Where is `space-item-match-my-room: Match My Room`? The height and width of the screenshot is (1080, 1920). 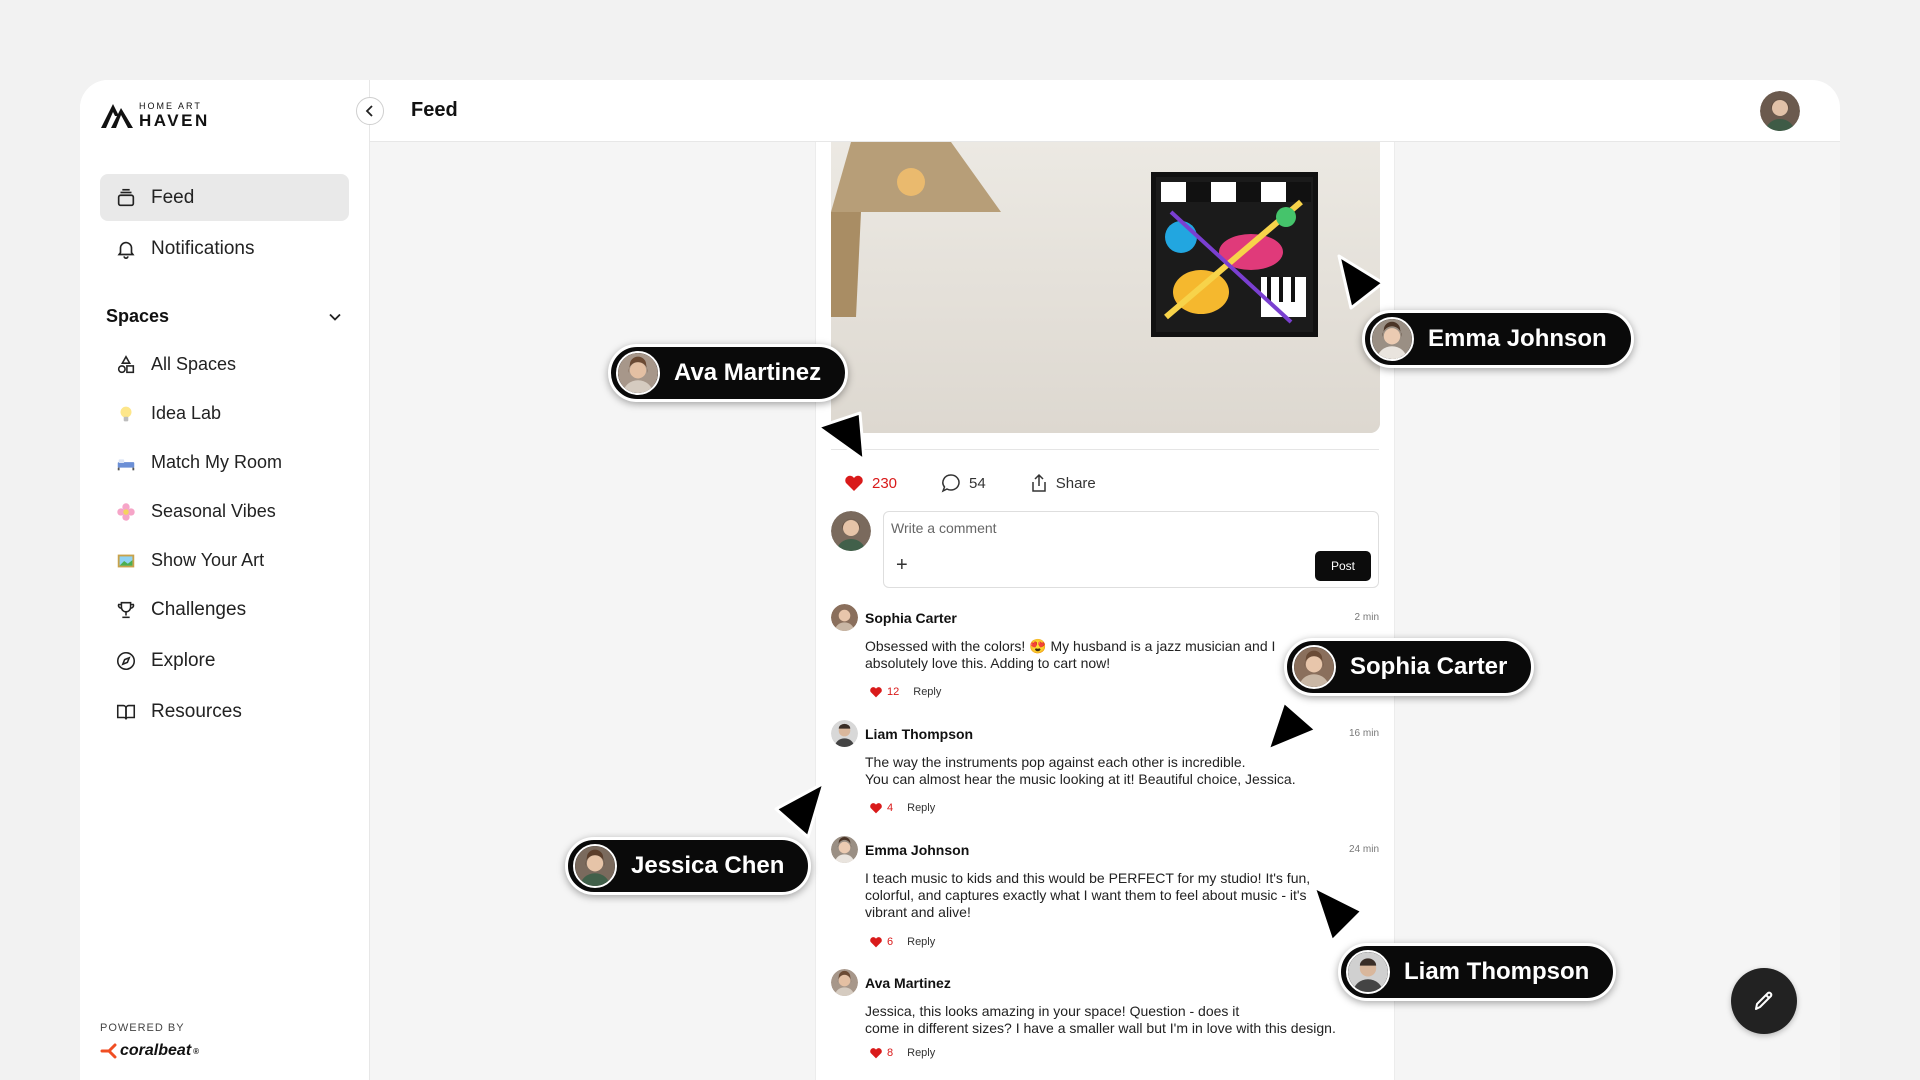
space-item-match-my-room: Match My Room is located at coordinates (224, 462).